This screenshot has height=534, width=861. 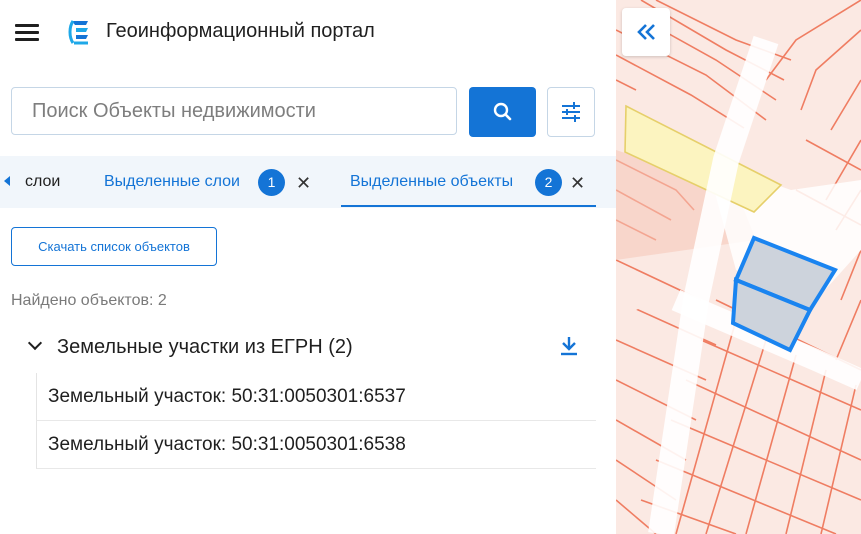 I want to click on search-button, so click(x=502, y=112).